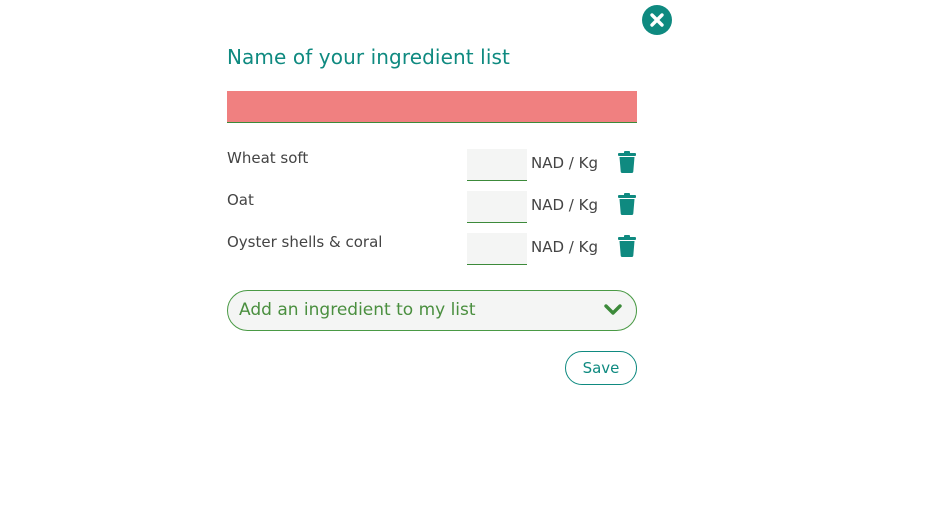 The height and width of the screenshot is (529, 946). Describe the element at coordinates (357, 310) in the screenshot. I see `add-ingredient-label: Add an ingredient to my list` at that location.